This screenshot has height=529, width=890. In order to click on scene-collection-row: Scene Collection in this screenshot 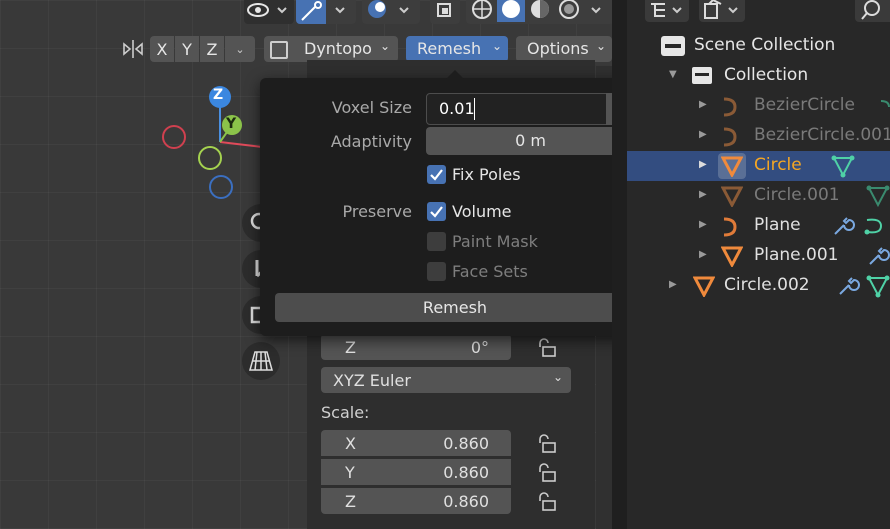, I will do `click(758, 46)`.